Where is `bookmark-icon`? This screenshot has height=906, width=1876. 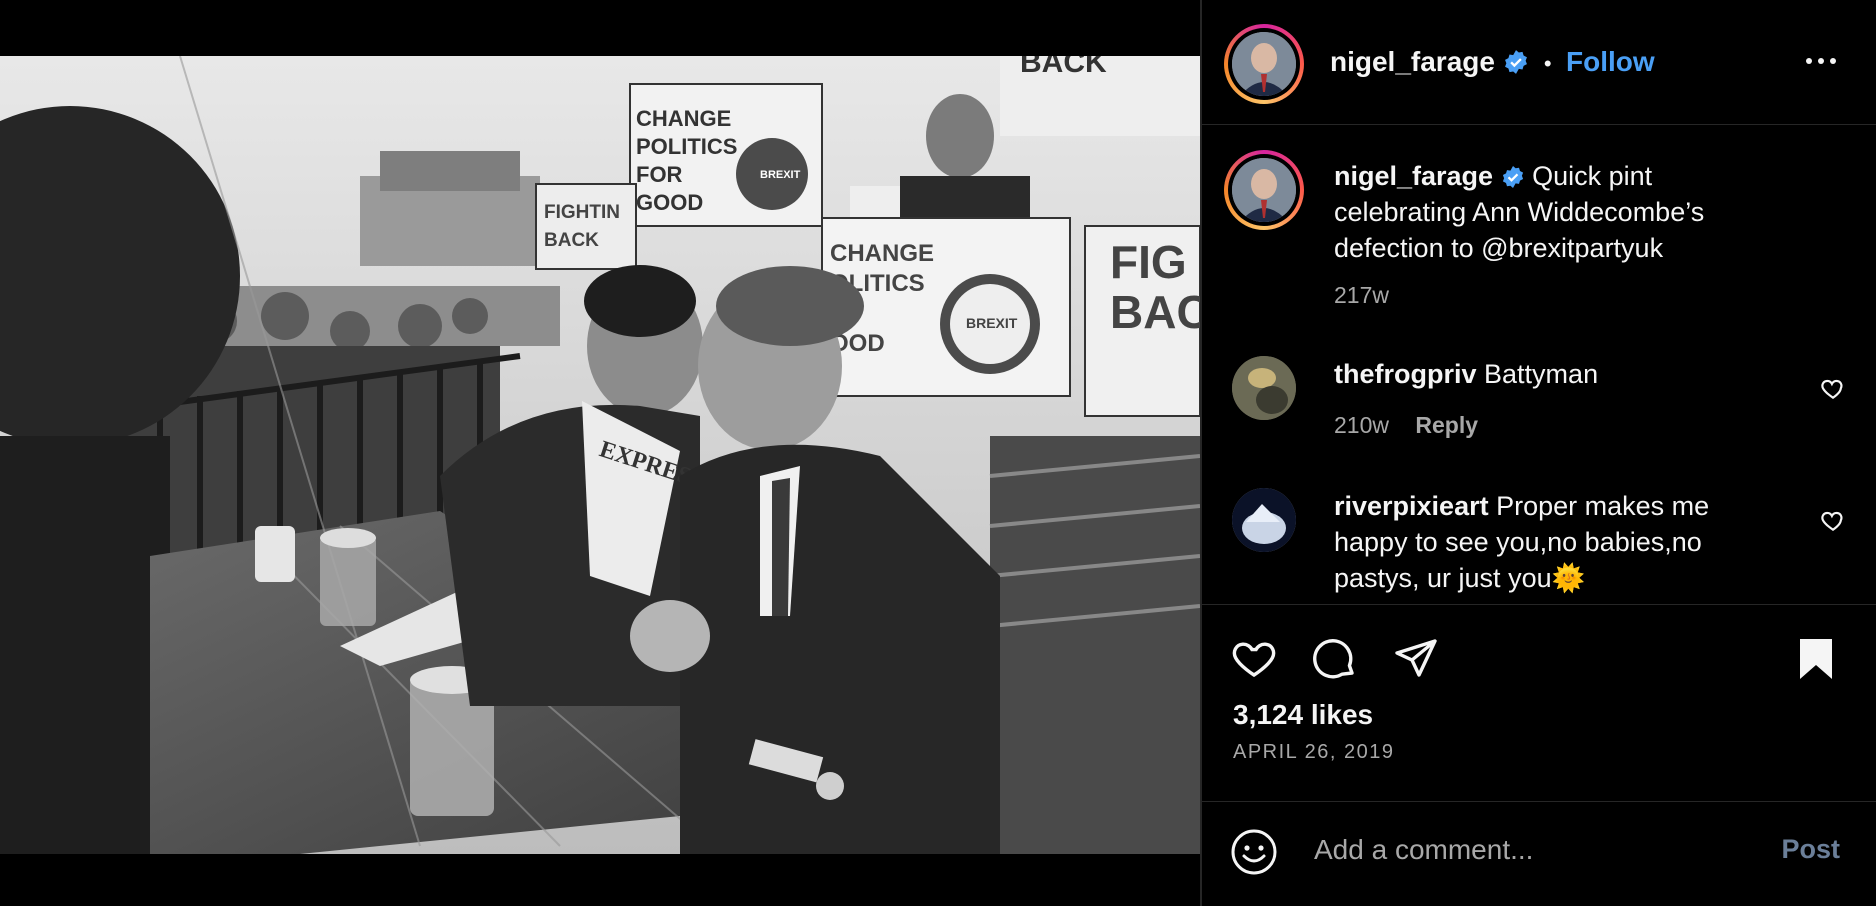 bookmark-icon is located at coordinates (1816, 659).